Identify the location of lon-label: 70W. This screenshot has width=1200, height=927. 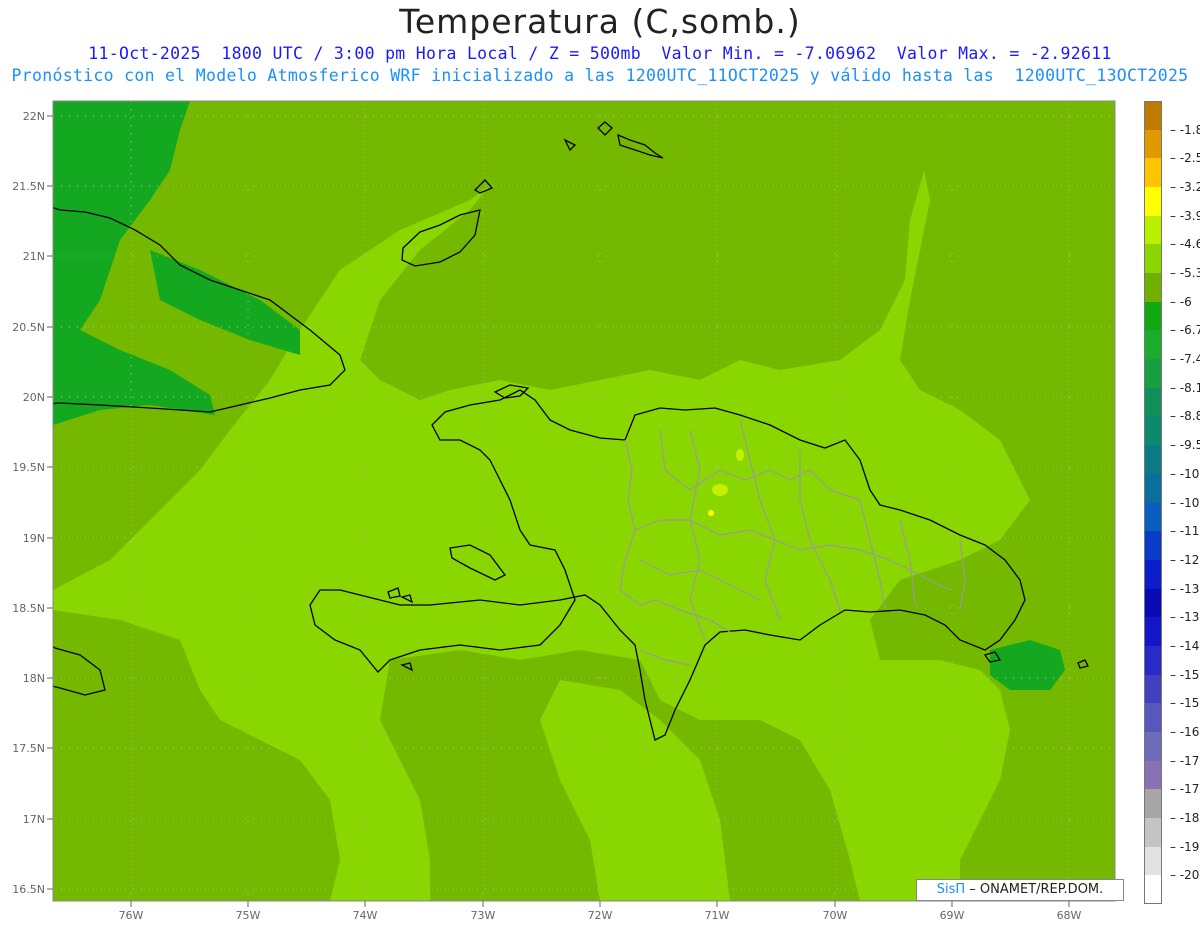
(835, 915).